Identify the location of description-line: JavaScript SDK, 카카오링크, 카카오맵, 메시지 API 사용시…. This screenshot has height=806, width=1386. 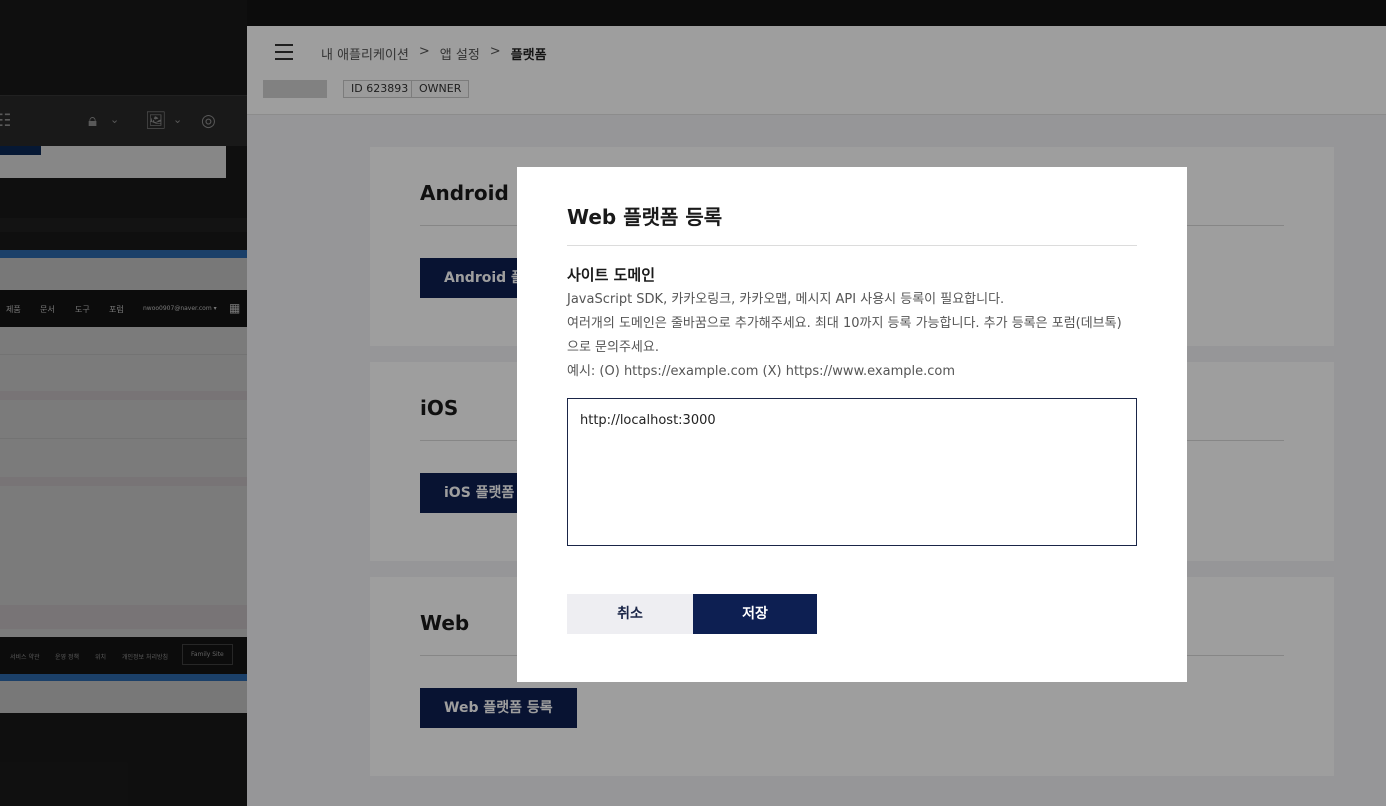
(786, 299).